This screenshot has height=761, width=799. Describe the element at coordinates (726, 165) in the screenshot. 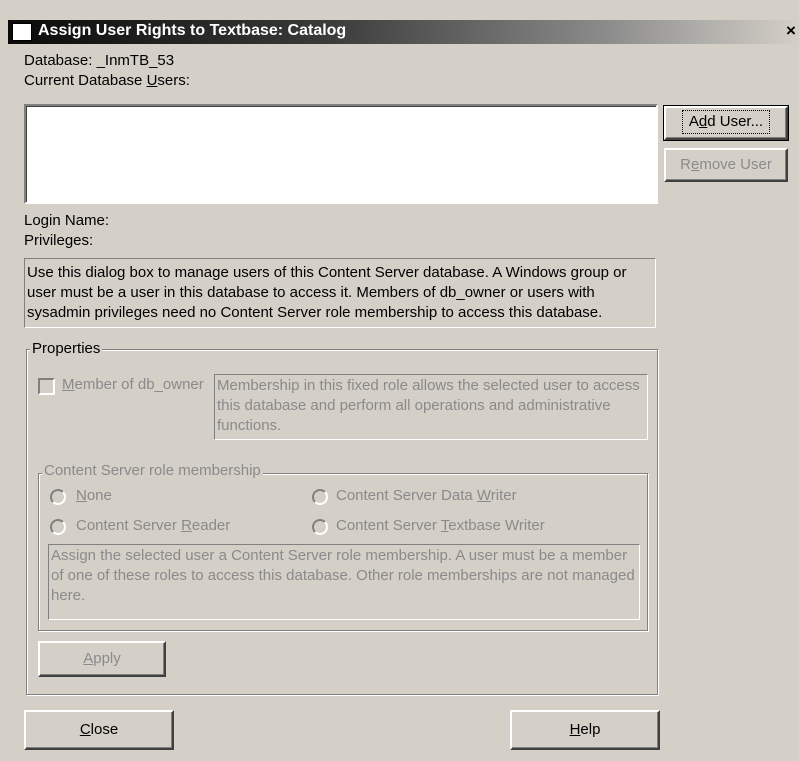

I see `remove-user-button: Remove User` at that location.